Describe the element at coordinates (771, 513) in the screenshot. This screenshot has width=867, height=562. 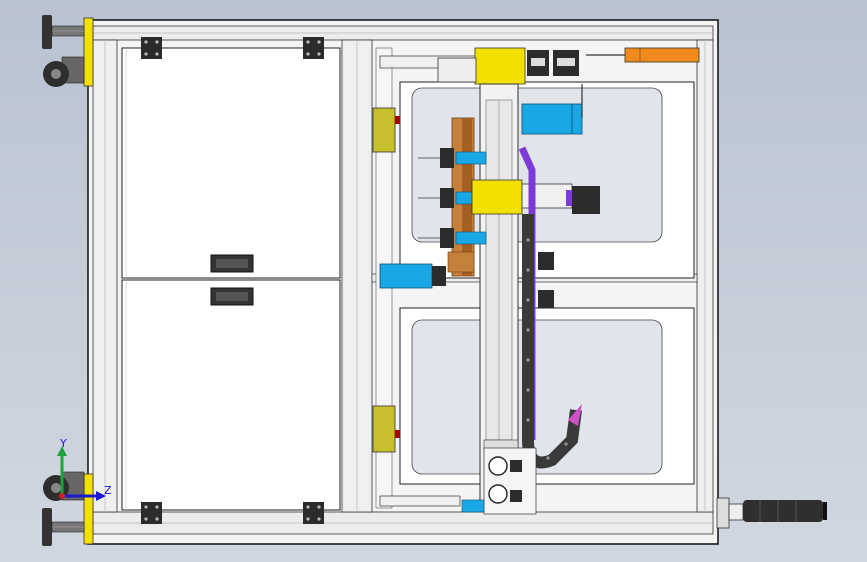
I see `signal-tower-light-icon` at that location.